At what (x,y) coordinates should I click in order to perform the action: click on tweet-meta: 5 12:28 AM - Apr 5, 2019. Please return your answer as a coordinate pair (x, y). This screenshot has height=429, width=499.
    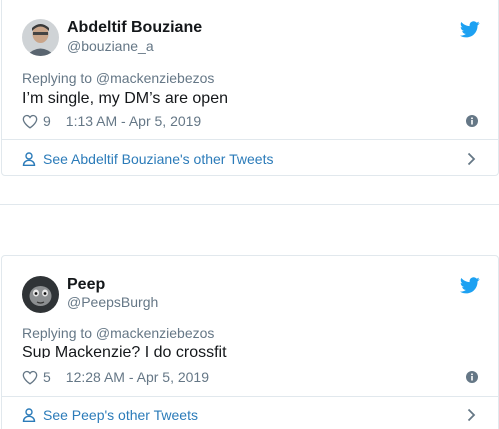
    Looking at the image, I should click on (115, 377).